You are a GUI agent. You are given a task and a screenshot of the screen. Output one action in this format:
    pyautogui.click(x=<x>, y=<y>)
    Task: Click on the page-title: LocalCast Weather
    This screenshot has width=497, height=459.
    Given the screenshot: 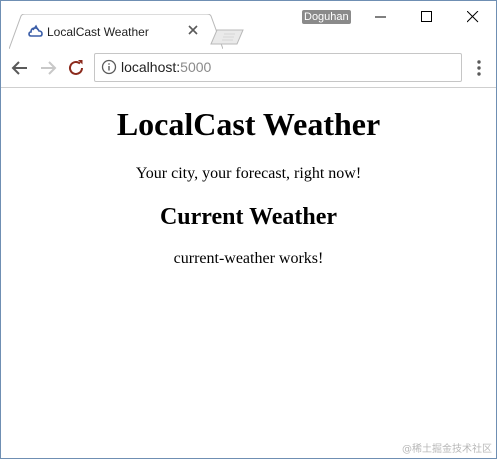 What is the action you would take?
    pyautogui.click(x=248, y=124)
    